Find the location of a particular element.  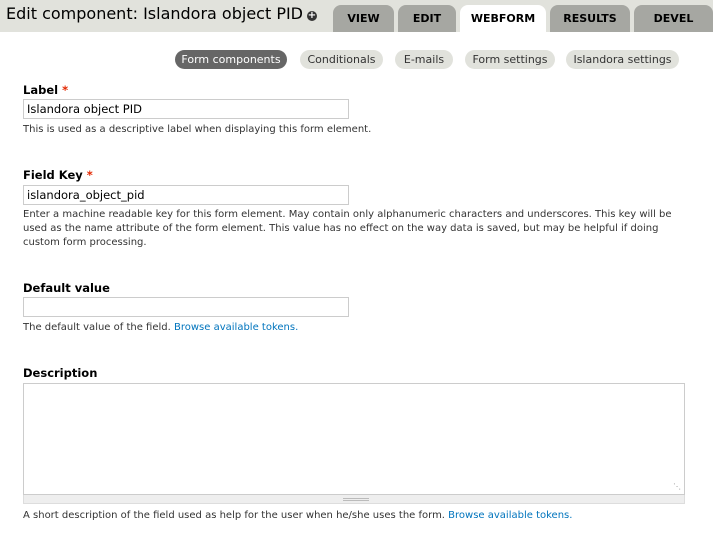

default-value-input is located at coordinates (186, 307).